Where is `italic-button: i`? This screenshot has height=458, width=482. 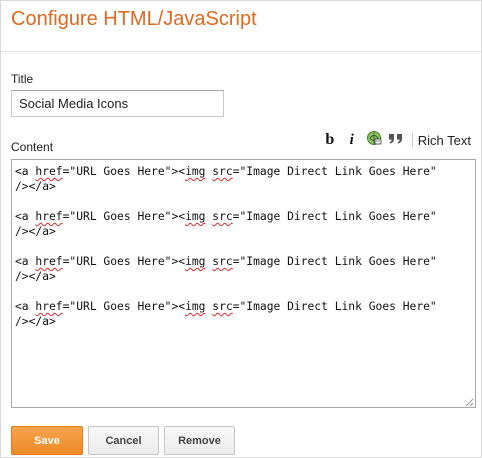
italic-button: i is located at coordinates (352, 140).